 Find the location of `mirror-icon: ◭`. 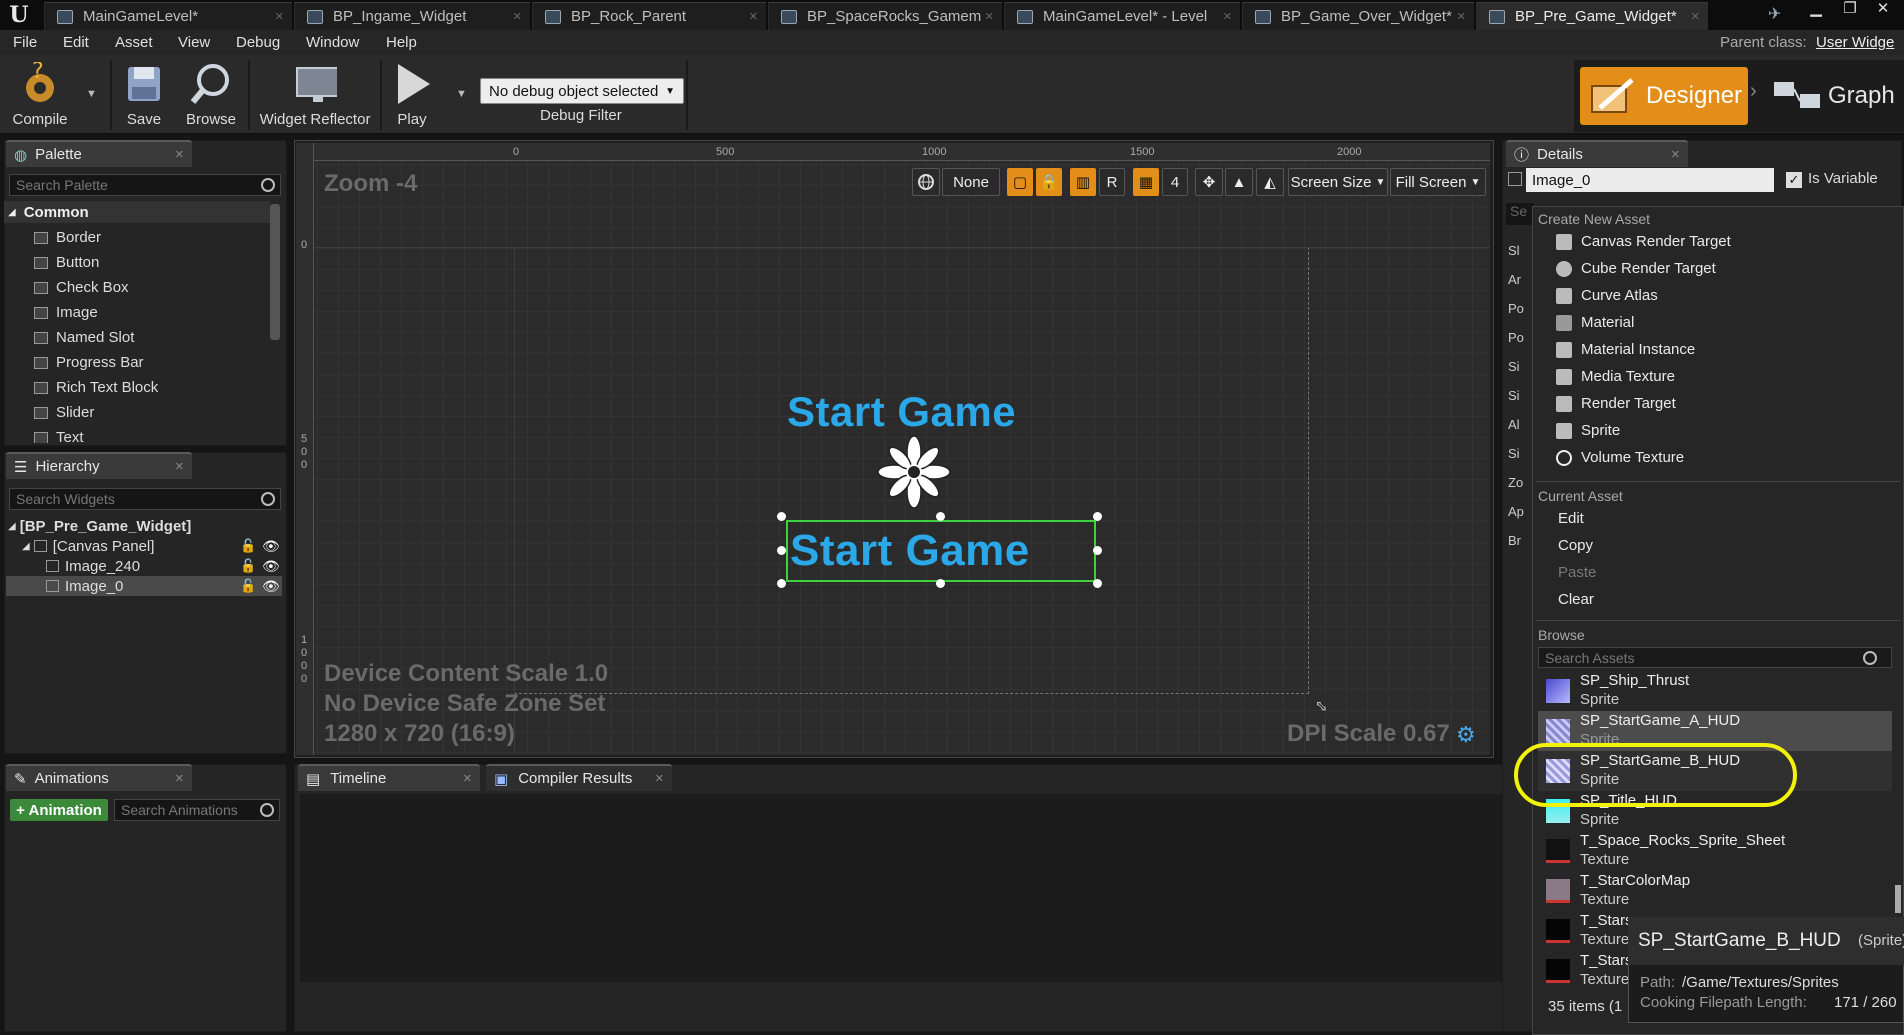

mirror-icon: ◭ is located at coordinates (1270, 182).